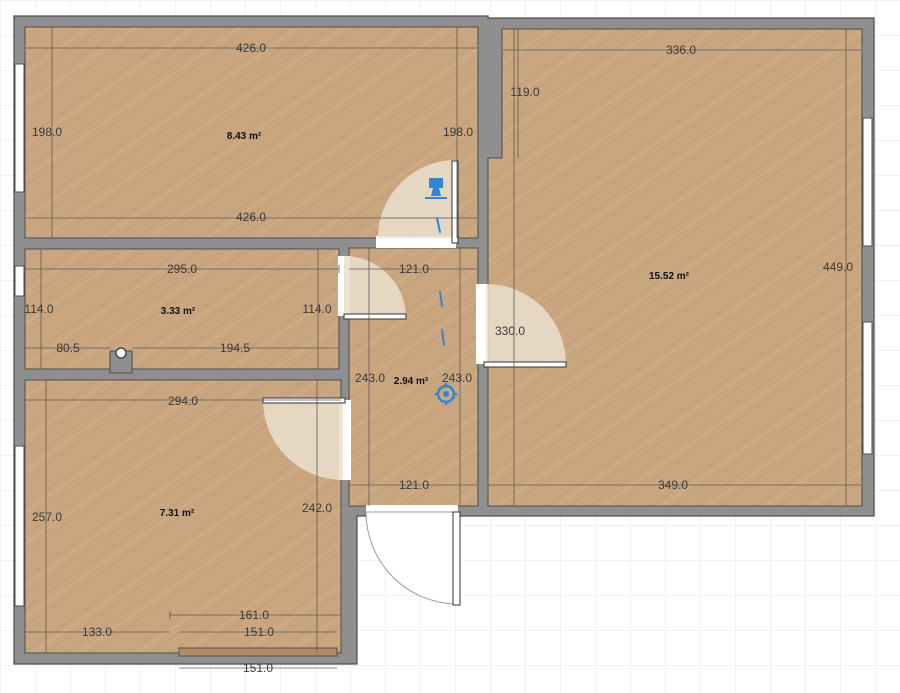 Image resolution: width=900 pixels, height=693 pixels. Describe the element at coordinates (182, 269) in the screenshot. I see `dim-small-width: 295.0` at that location.